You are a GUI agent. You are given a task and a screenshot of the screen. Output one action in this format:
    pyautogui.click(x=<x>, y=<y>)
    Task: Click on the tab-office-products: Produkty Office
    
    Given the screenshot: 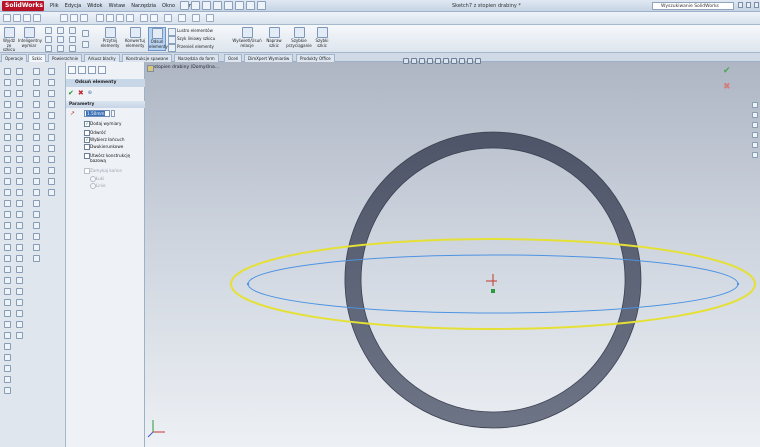 What is the action you would take?
    pyautogui.click(x=315, y=58)
    